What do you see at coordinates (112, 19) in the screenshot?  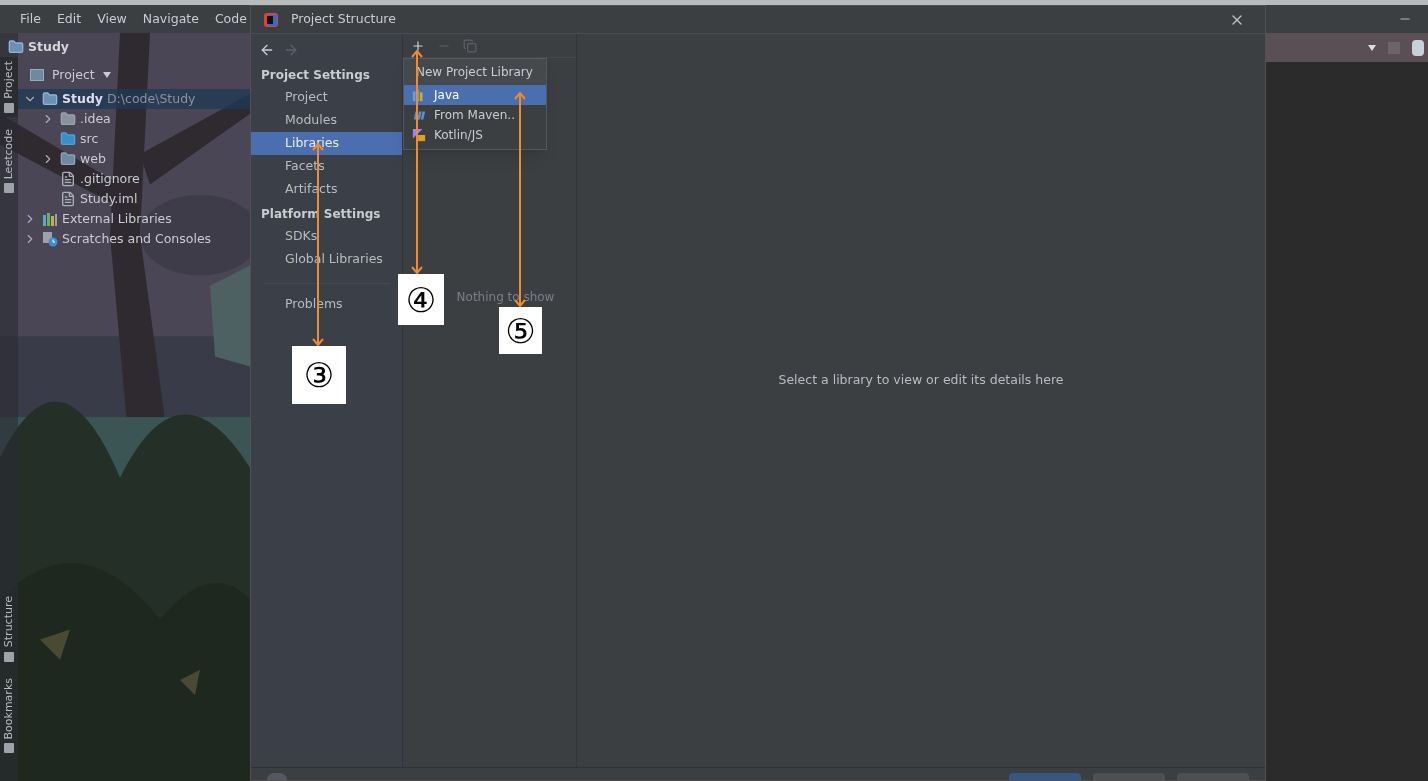 I see `menu-item: View` at bounding box center [112, 19].